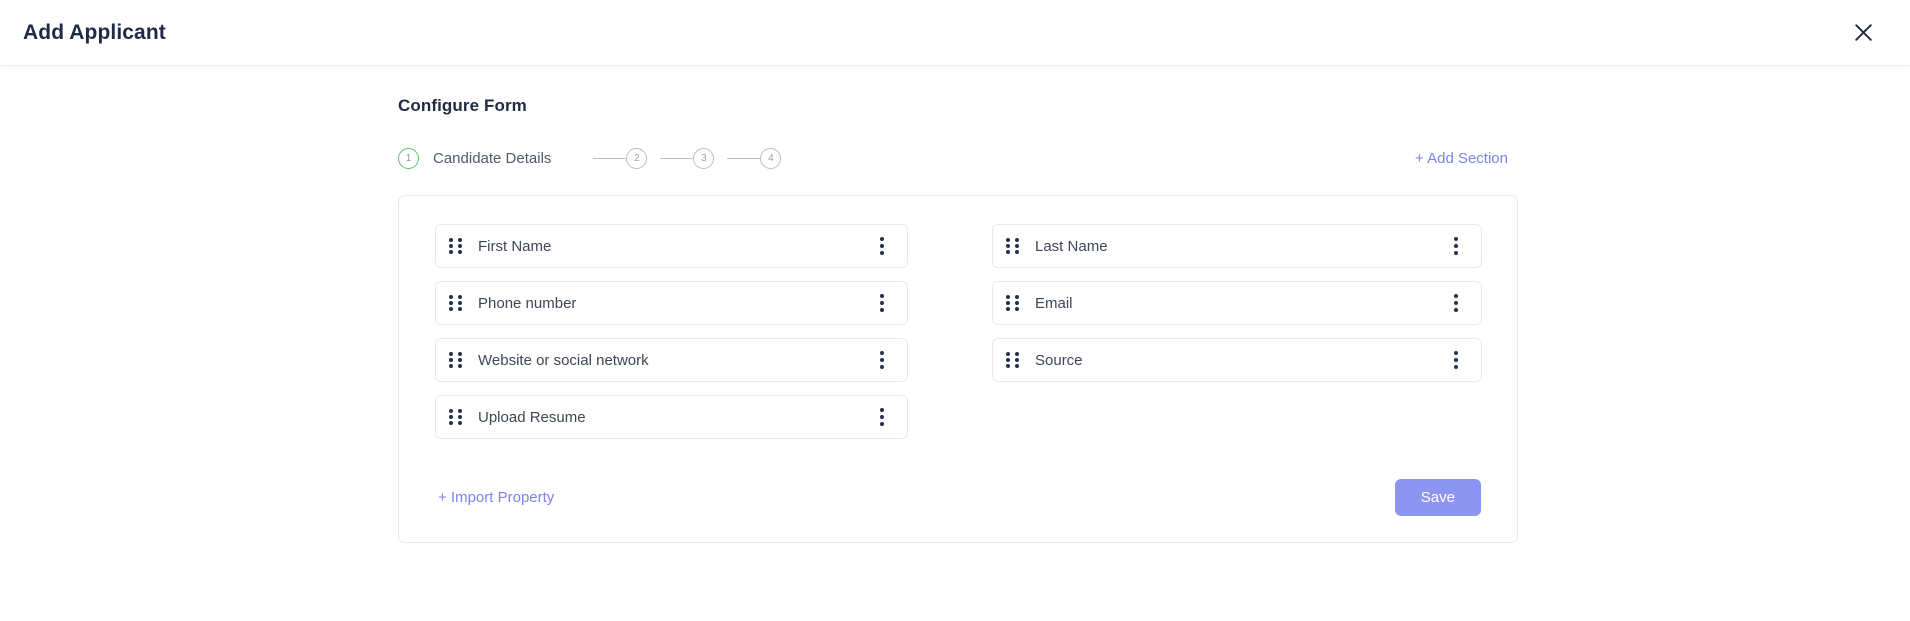 The width and height of the screenshot is (1910, 621). Describe the element at coordinates (677, 158) in the screenshot. I see `step-3-connector` at that location.